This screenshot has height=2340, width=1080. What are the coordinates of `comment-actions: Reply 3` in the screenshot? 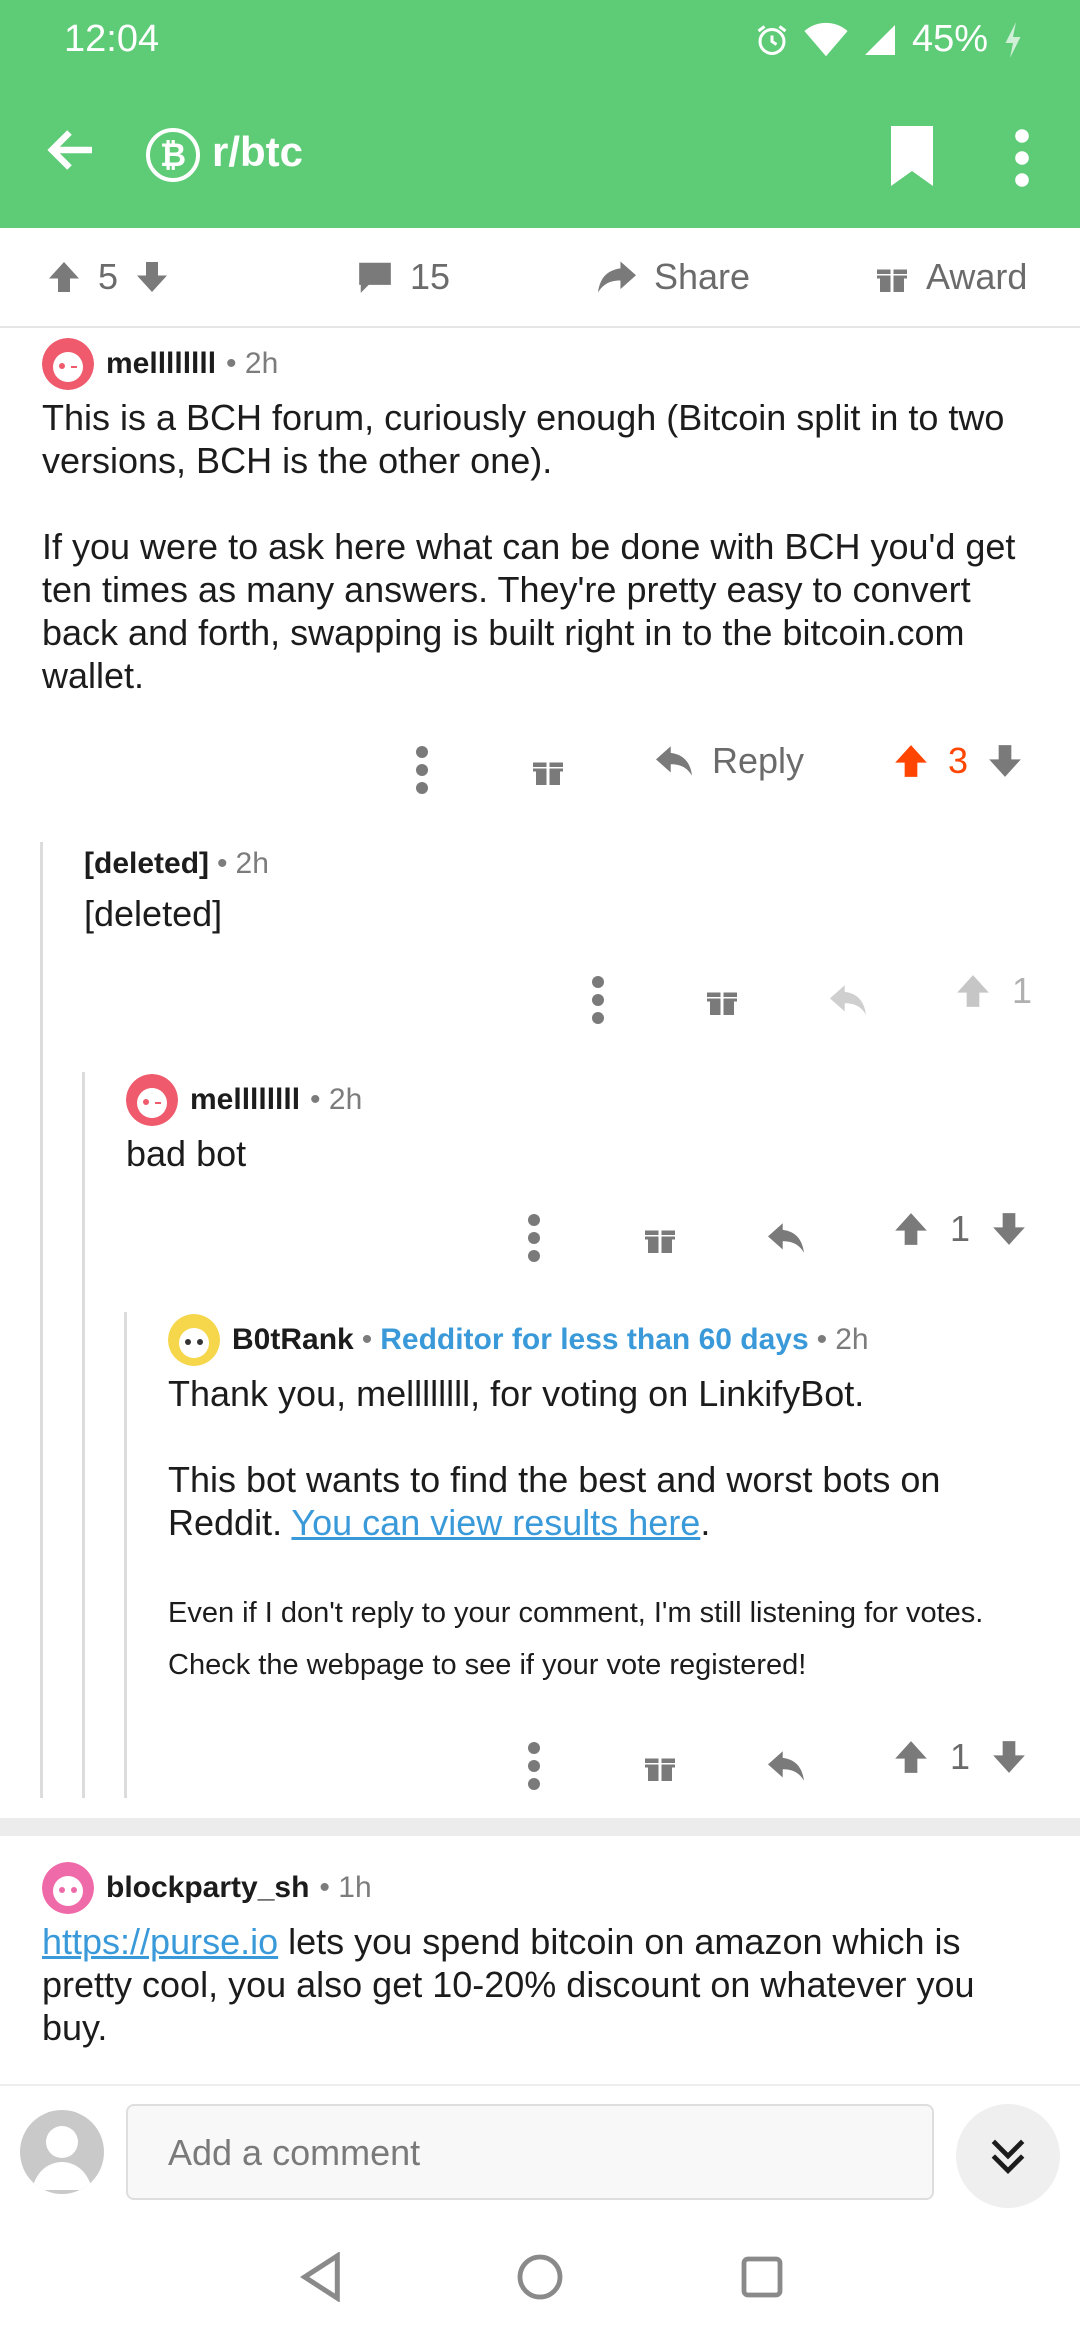 It's located at (540, 770).